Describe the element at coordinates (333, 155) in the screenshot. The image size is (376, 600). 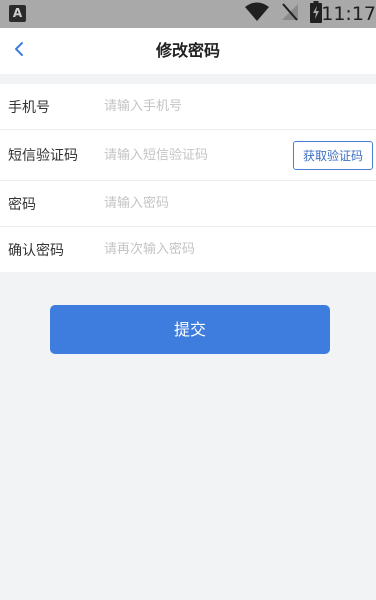
I see `get-code-button: 获取验证码` at that location.